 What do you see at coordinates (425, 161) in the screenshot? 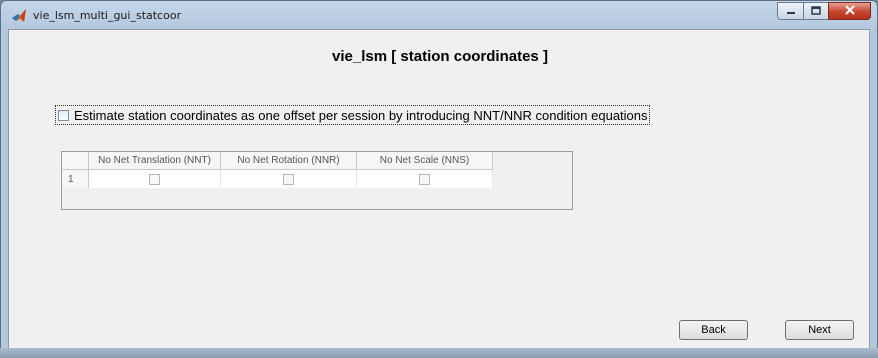
I see `column-header-nns: No Net Scale (NNS)` at bounding box center [425, 161].